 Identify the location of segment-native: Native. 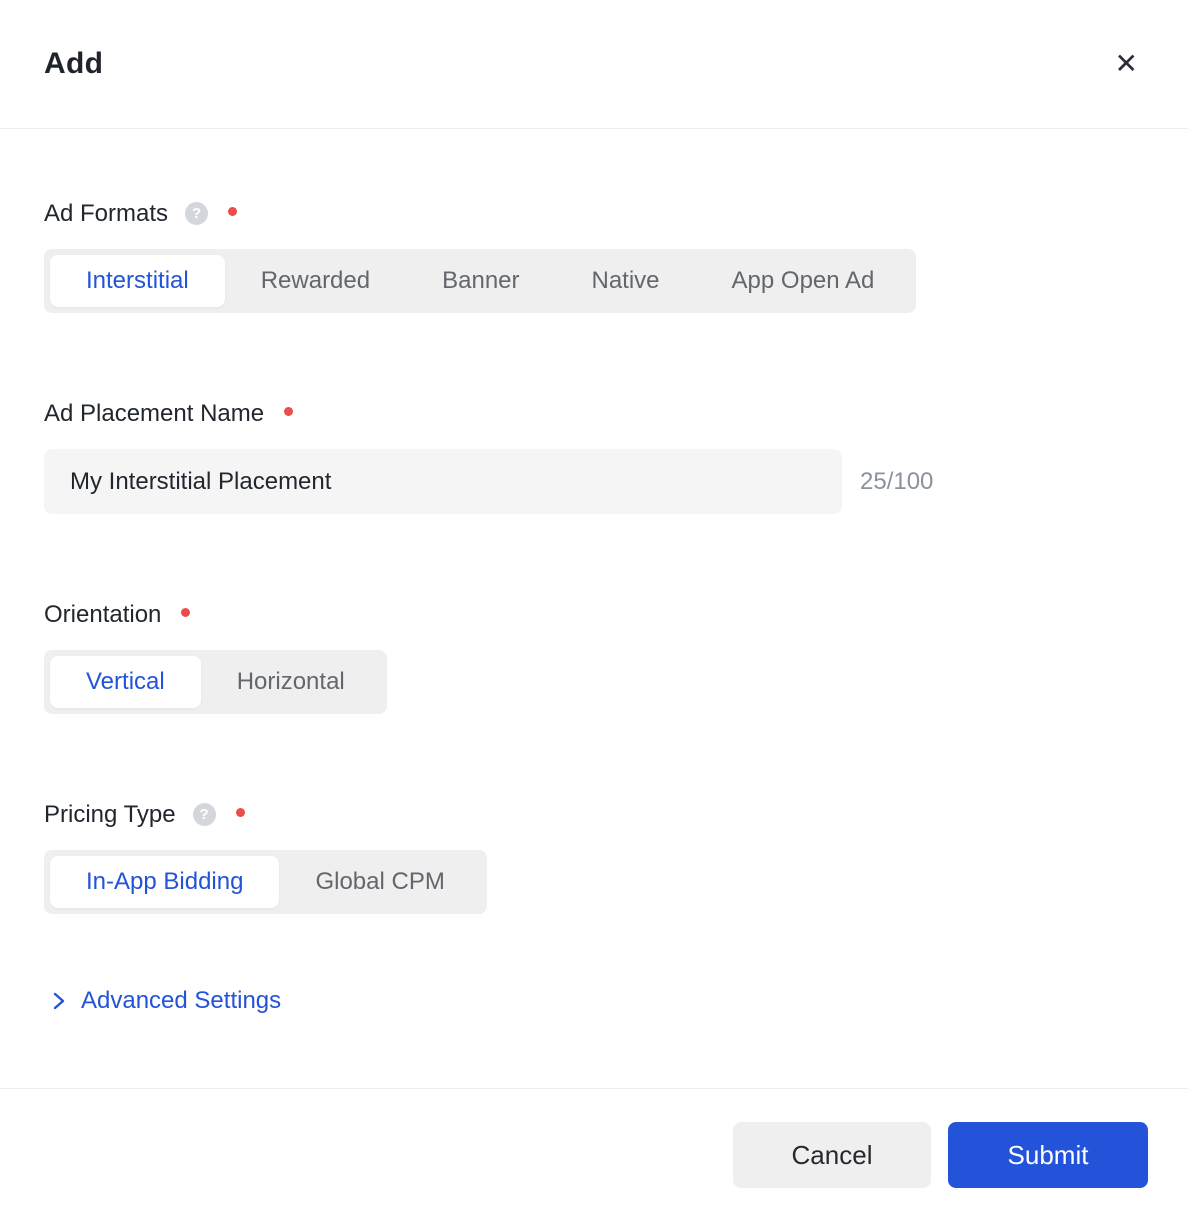
(626, 281).